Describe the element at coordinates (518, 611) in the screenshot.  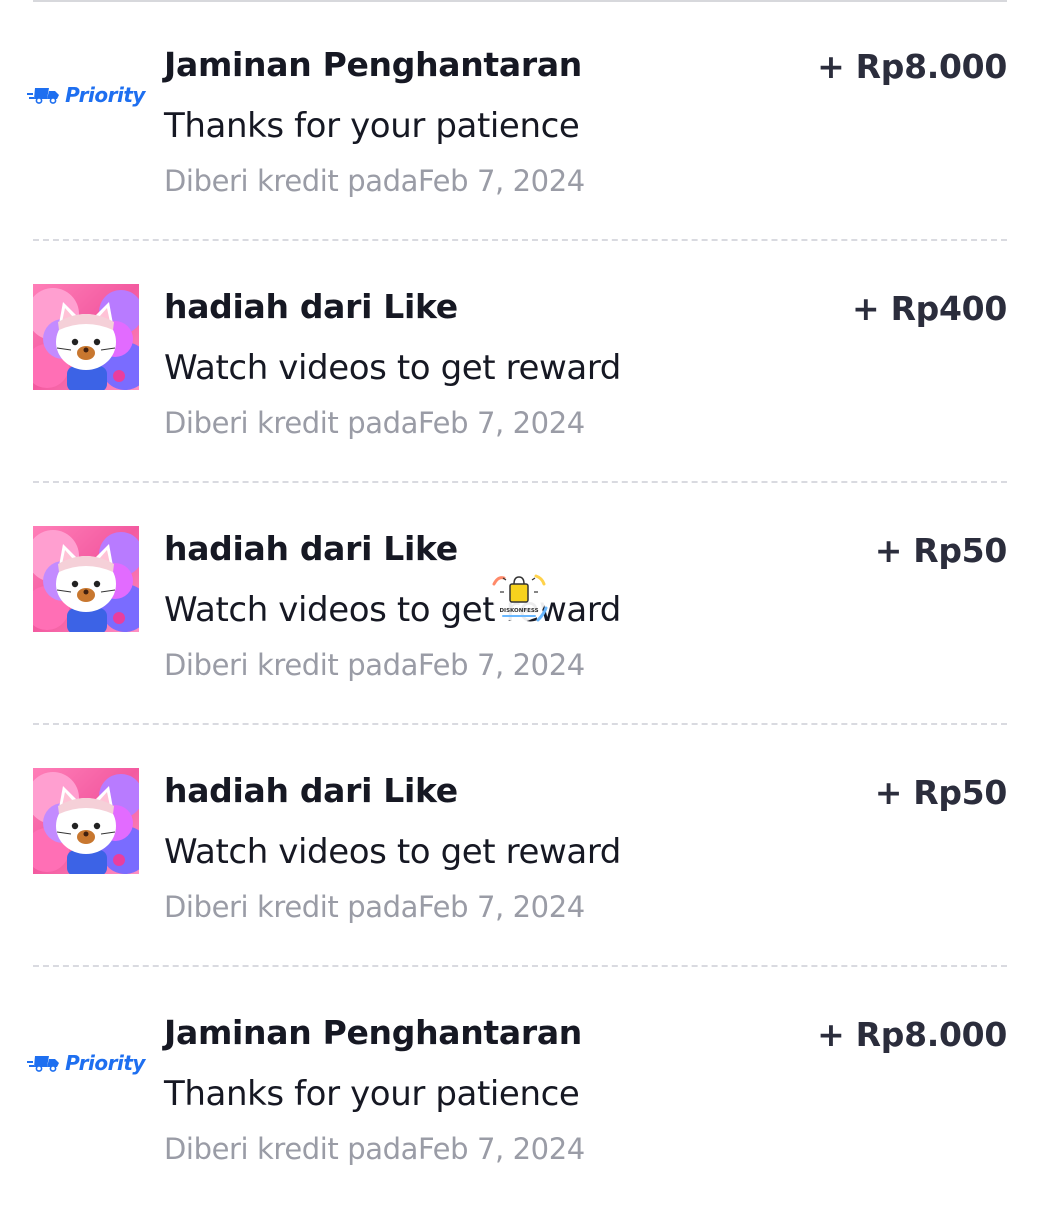
I see `watermark-label: DISKONFESS` at that location.